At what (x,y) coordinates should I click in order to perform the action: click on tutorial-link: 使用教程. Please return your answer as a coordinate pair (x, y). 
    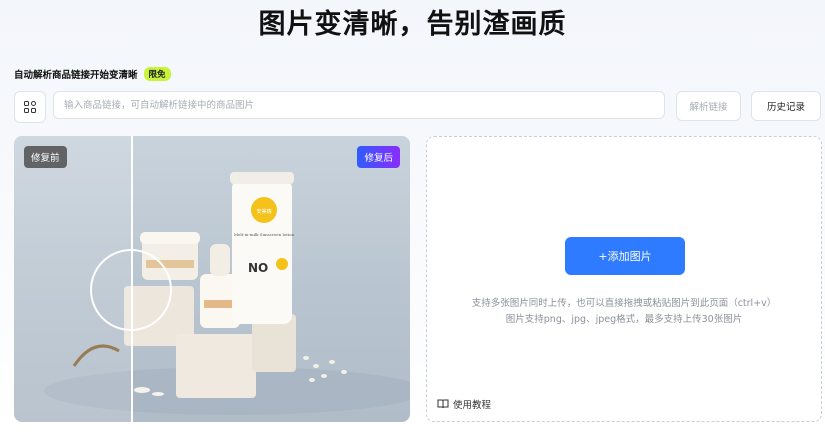
    Looking at the image, I should click on (464, 404).